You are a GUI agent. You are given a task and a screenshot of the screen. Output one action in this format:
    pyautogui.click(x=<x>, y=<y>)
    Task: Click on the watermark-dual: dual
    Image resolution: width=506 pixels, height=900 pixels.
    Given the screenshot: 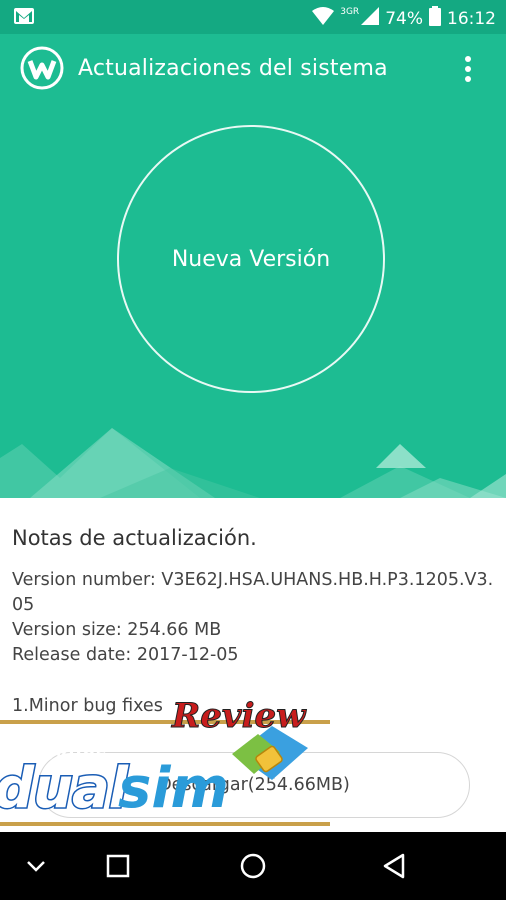 What is the action you would take?
    pyautogui.click(x=64, y=788)
    